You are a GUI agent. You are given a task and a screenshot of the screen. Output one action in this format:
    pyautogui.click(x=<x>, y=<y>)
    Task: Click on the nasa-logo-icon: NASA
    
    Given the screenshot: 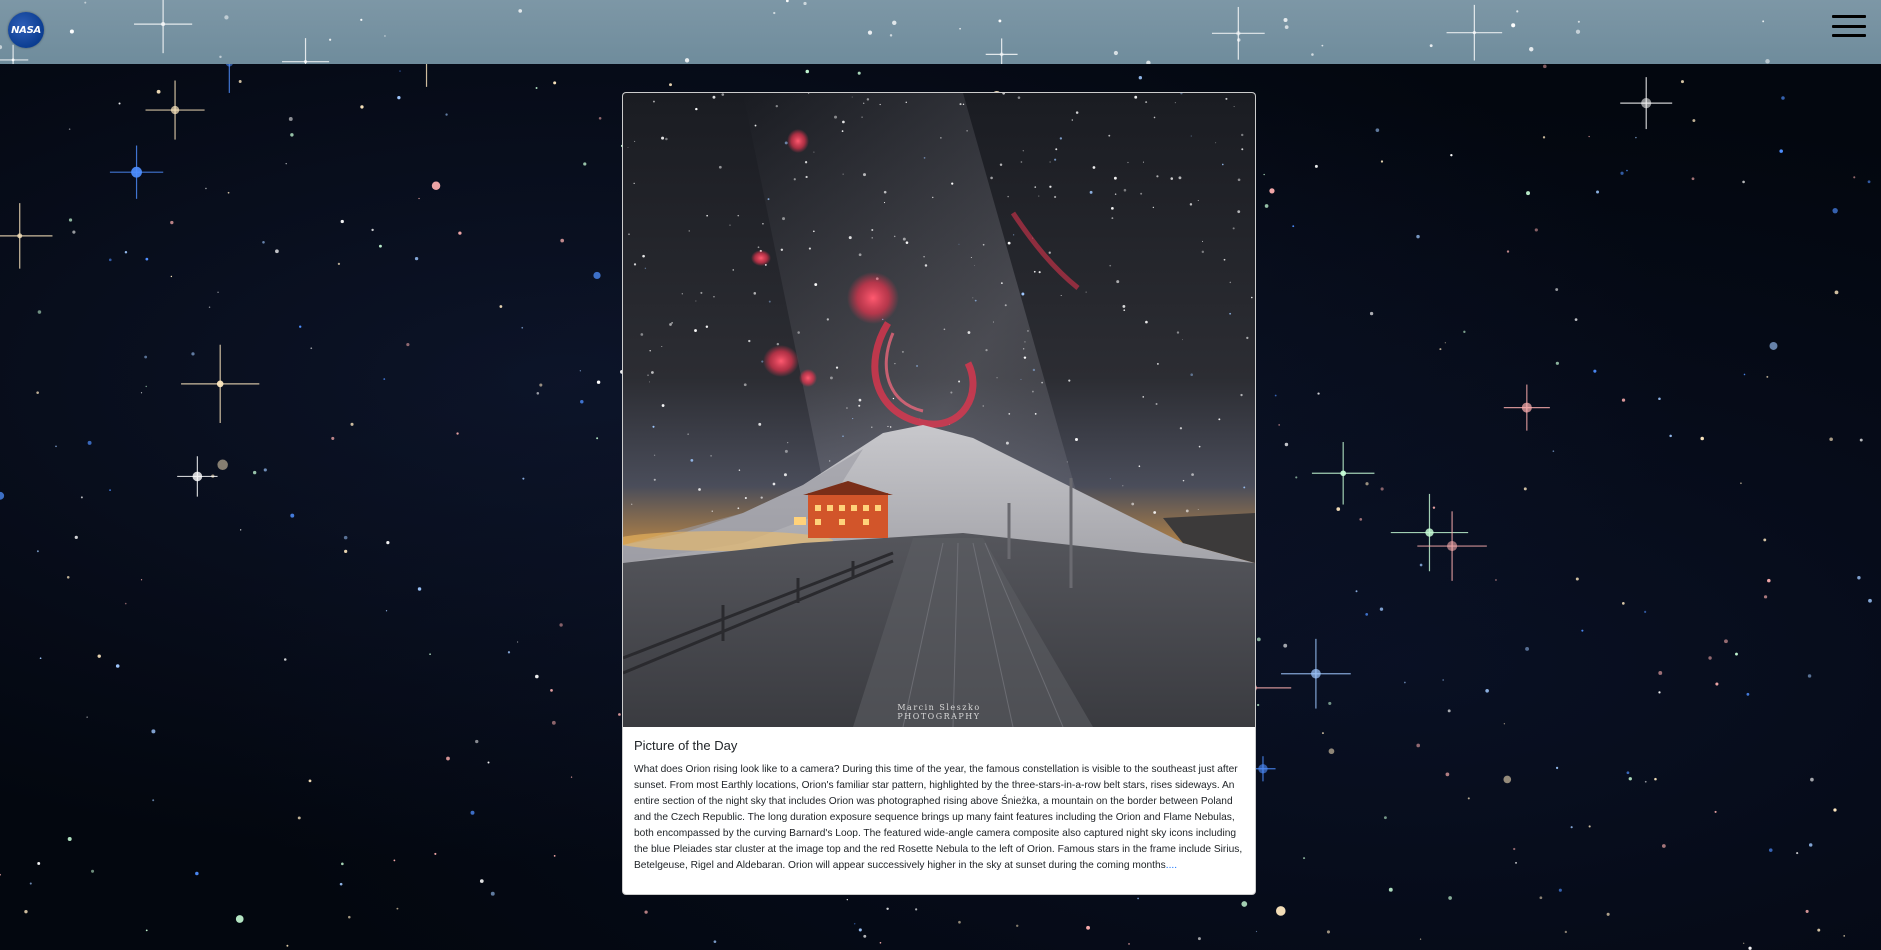 What is the action you would take?
    pyautogui.click(x=26, y=30)
    